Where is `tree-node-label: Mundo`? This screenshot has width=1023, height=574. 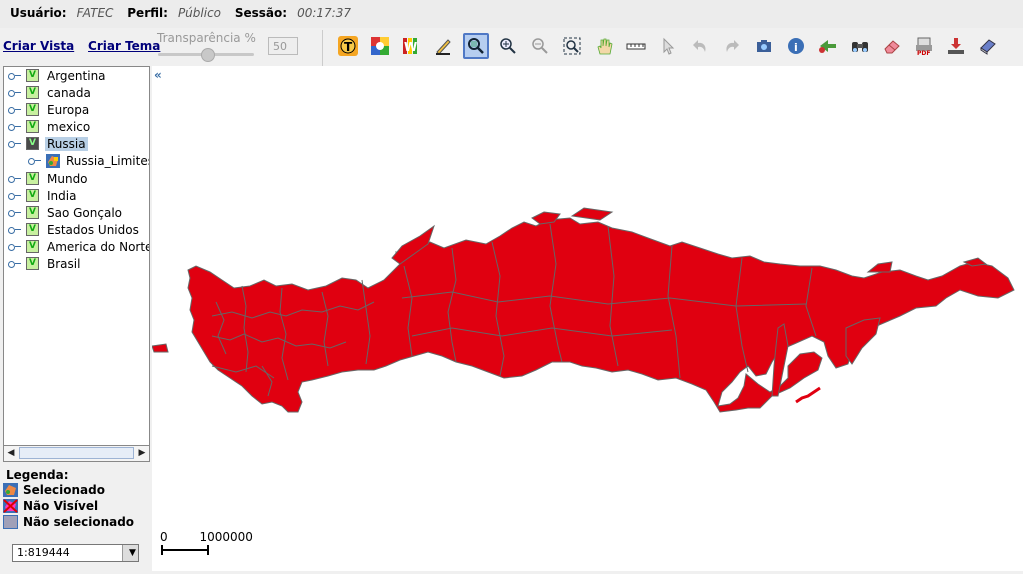 tree-node-label: Mundo is located at coordinates (67, 179).